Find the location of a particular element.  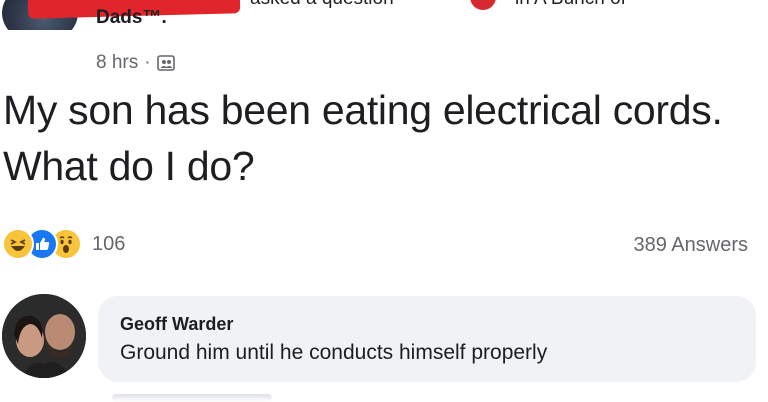

post-time: 8 hrs is located at coordinates (117, 63).